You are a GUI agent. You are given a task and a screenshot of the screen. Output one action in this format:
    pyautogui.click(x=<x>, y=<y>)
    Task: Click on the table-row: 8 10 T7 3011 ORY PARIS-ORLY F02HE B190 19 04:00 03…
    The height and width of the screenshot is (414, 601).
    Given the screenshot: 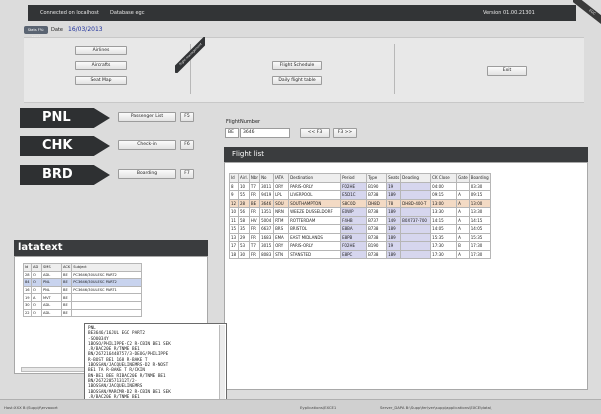 What is the action you would take?
    pyautogui.click(x=360, y=186)
    